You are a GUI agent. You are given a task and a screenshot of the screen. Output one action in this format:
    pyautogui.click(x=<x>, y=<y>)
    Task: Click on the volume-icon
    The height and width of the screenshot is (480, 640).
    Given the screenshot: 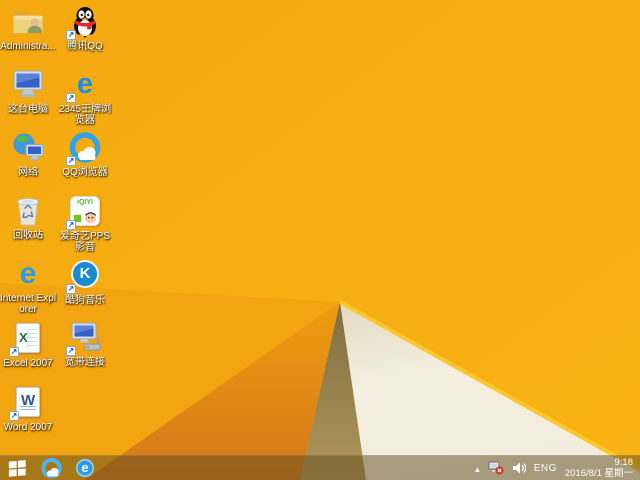 What is the action you would take?
    pyautogui.click(x=519, y=468)
    